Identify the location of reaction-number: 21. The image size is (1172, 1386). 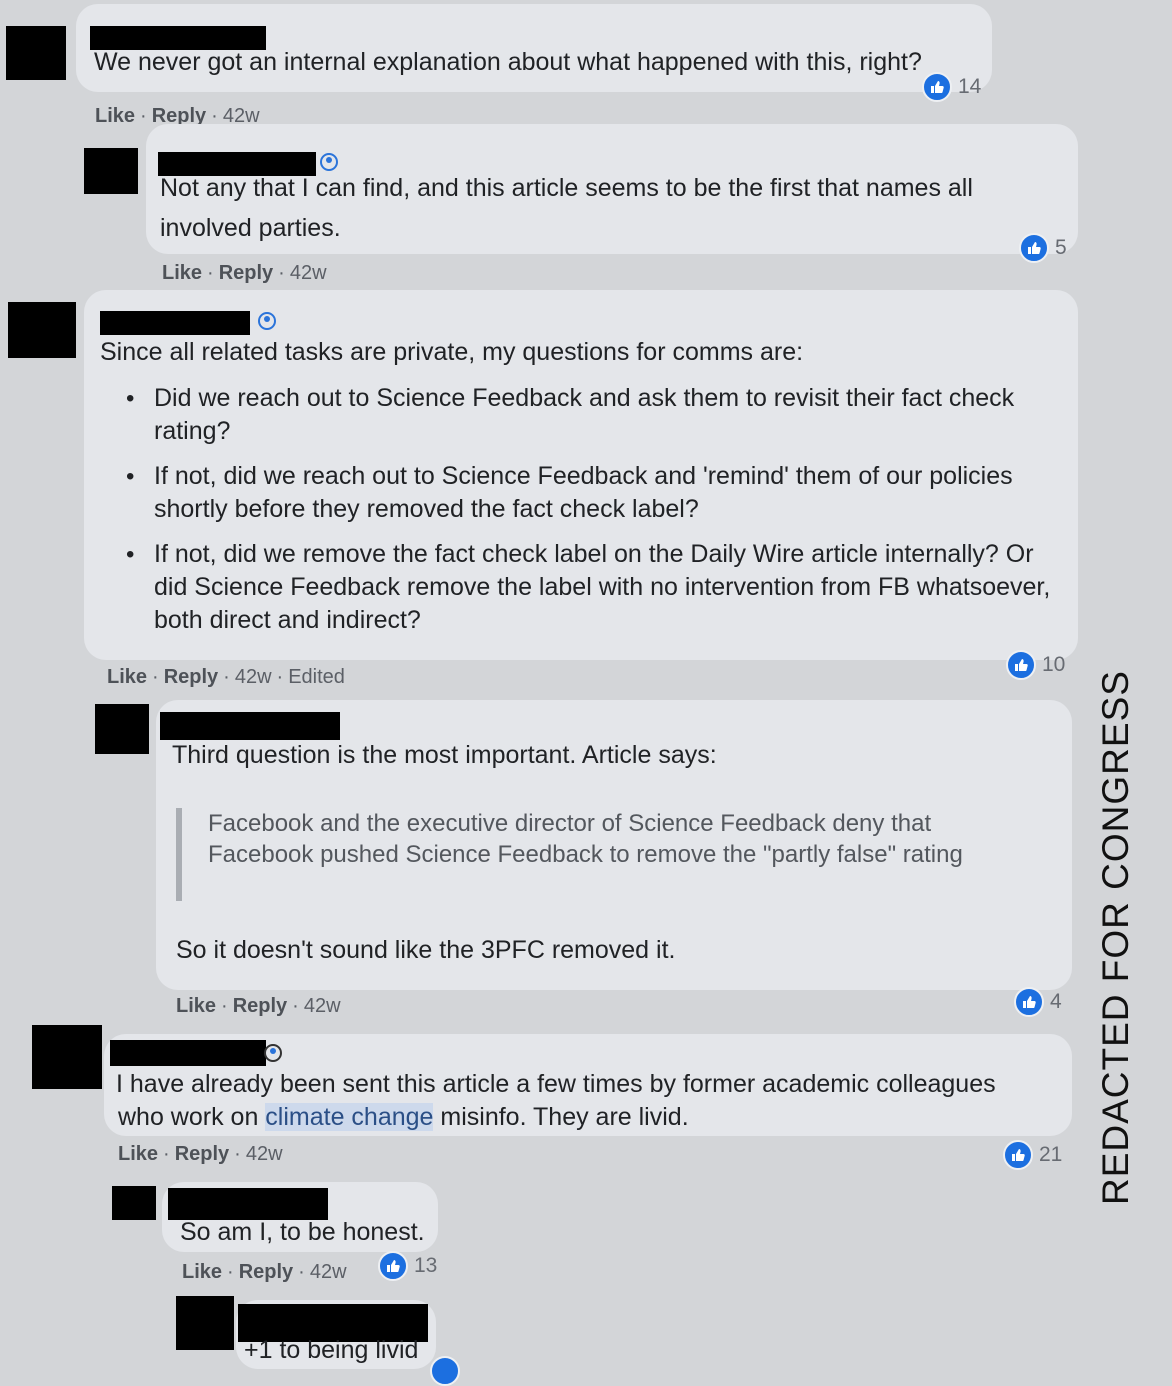
(1051, 1154).